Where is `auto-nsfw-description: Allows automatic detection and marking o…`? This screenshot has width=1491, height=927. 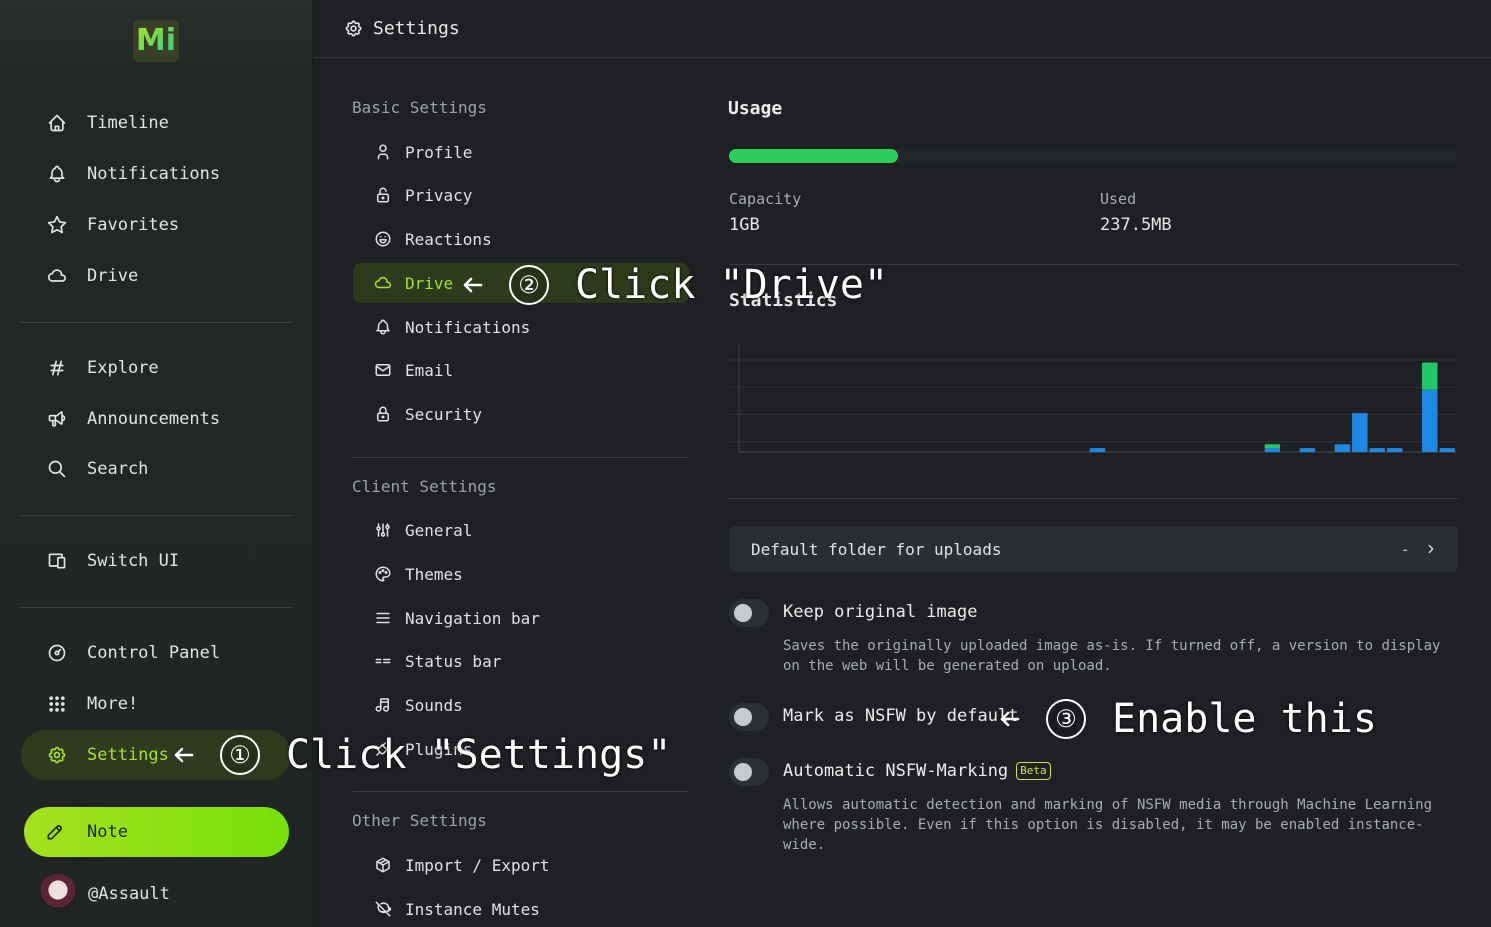
auto-nsfw-description: Allows automatic detection and marking o… is located at coordinates (1108, 825).